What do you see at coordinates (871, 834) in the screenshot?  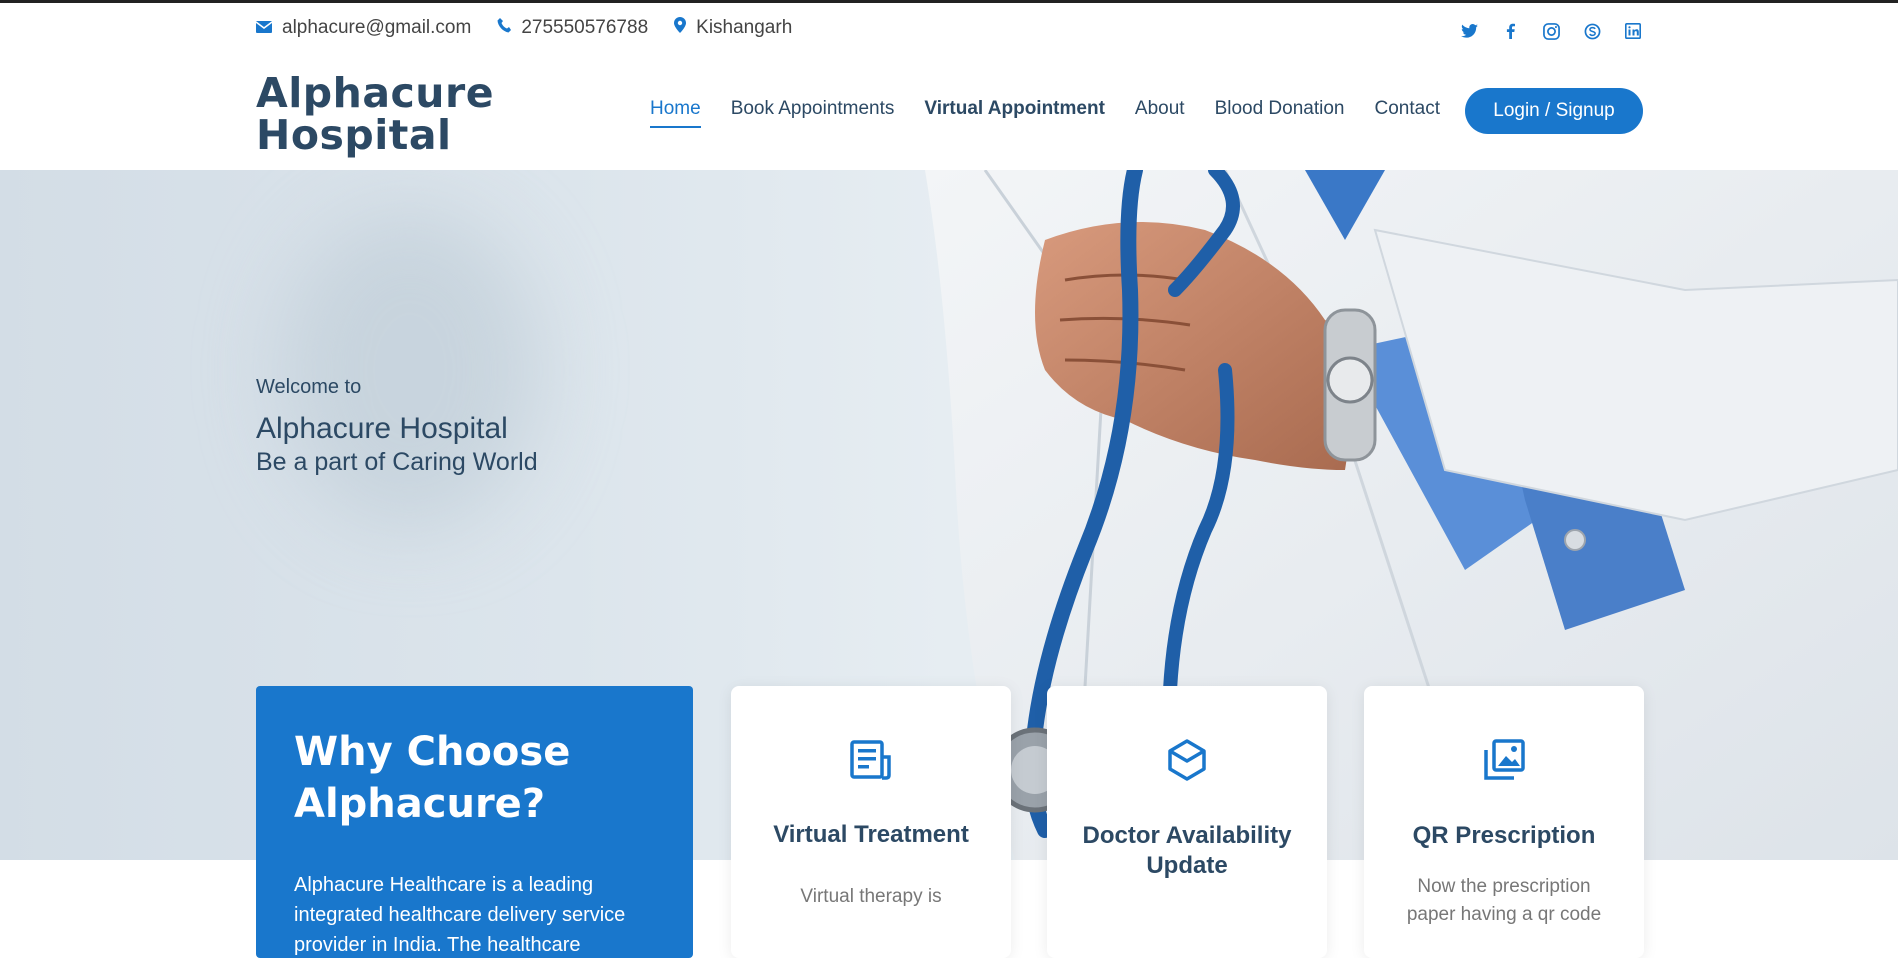 I see `card-title: Virtual Treatment` at bounding box center [871, 834].